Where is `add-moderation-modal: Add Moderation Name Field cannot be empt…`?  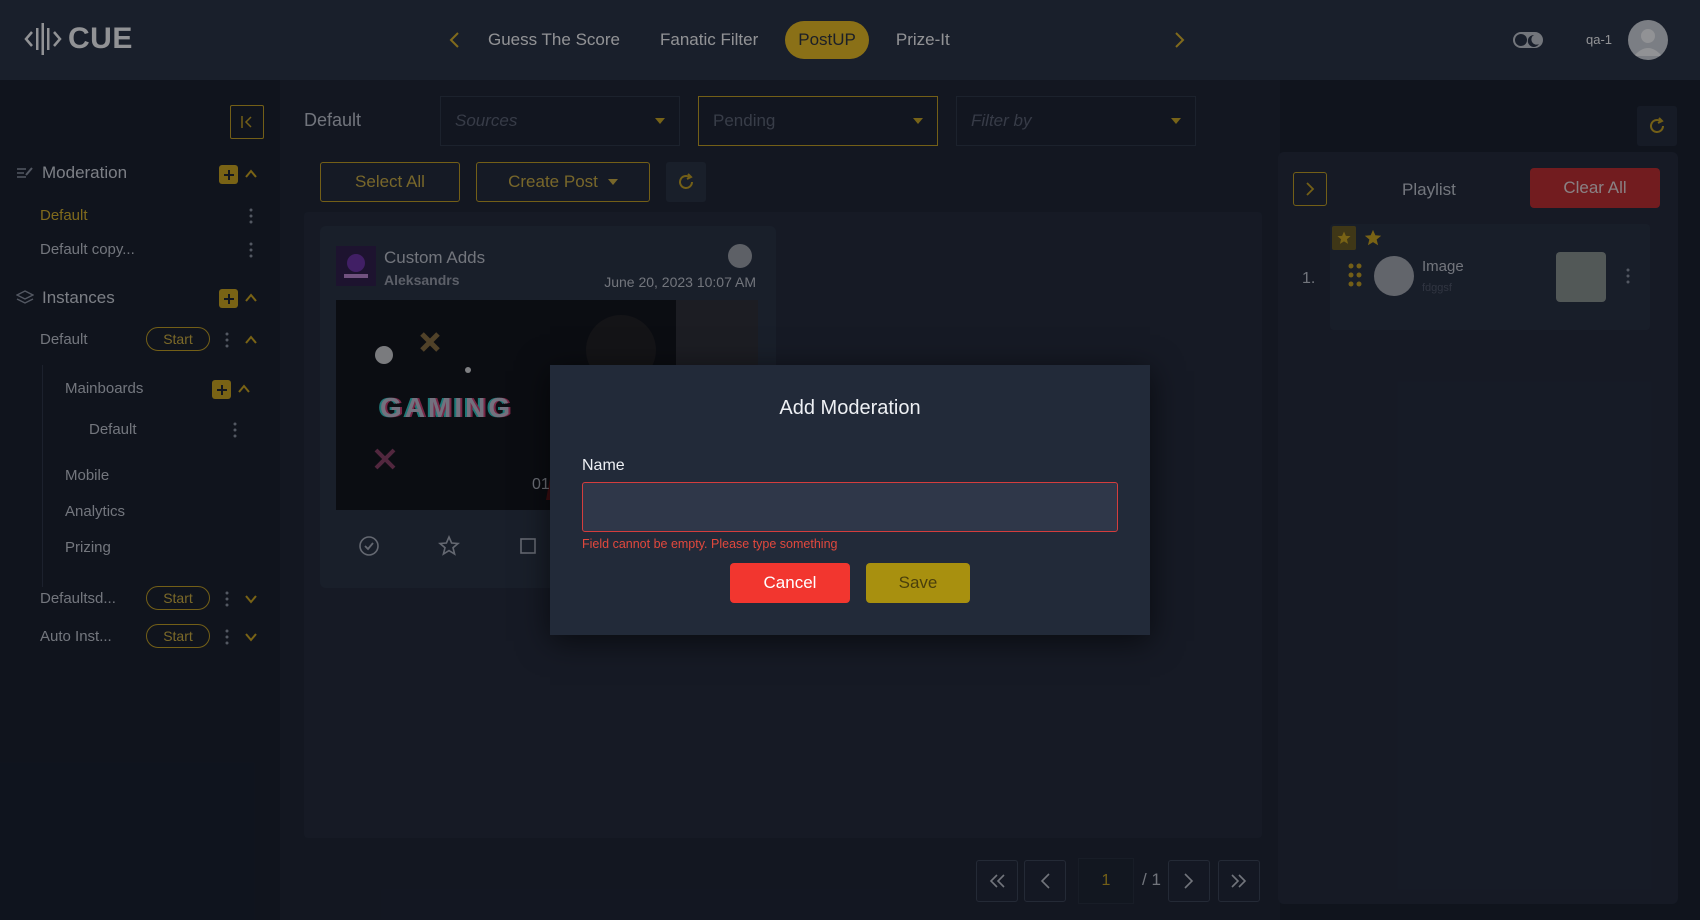
add-moderation-modal: Add Moderation Name Field cannot be empt… is located at coordinates (850, 500).